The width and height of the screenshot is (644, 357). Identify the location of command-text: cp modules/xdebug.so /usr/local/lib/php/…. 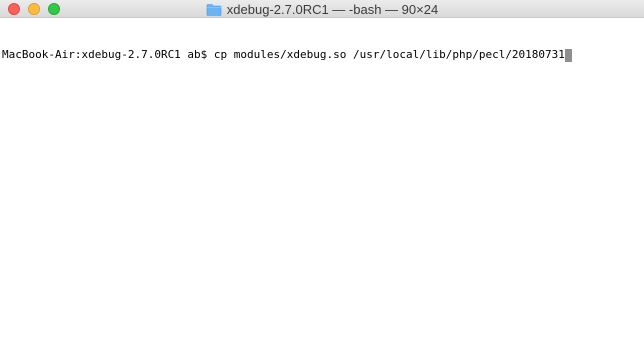
(389, 54).